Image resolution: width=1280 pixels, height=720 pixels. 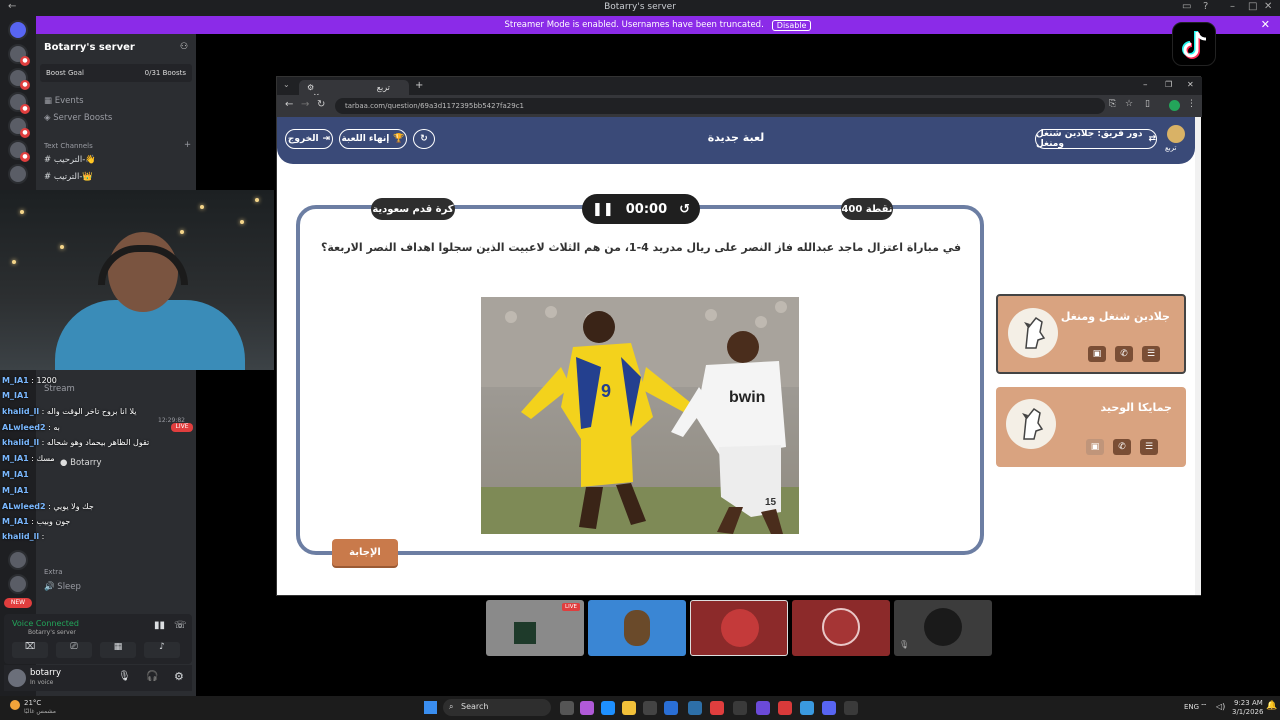 I want to click on noise-suppression-icon: ▮▮, so click(x=159, y=625).